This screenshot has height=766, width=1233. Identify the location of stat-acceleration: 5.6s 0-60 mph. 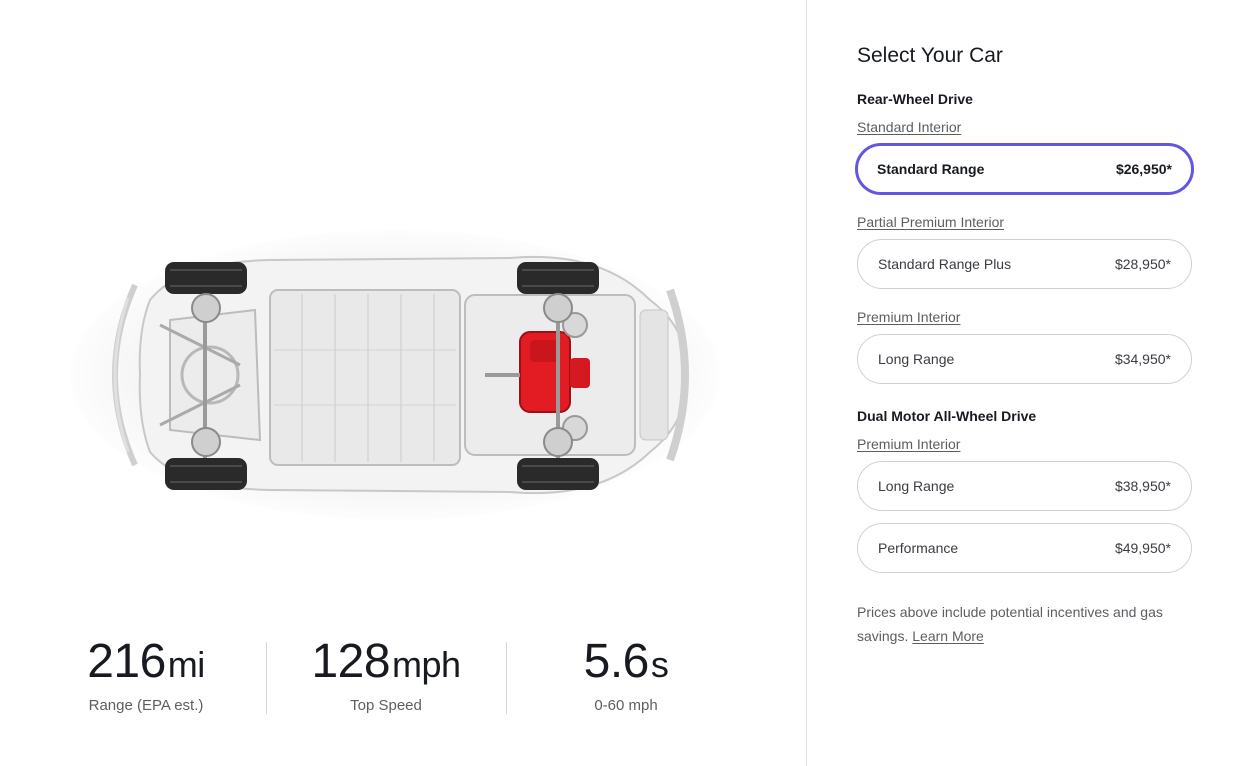
(626, 679).